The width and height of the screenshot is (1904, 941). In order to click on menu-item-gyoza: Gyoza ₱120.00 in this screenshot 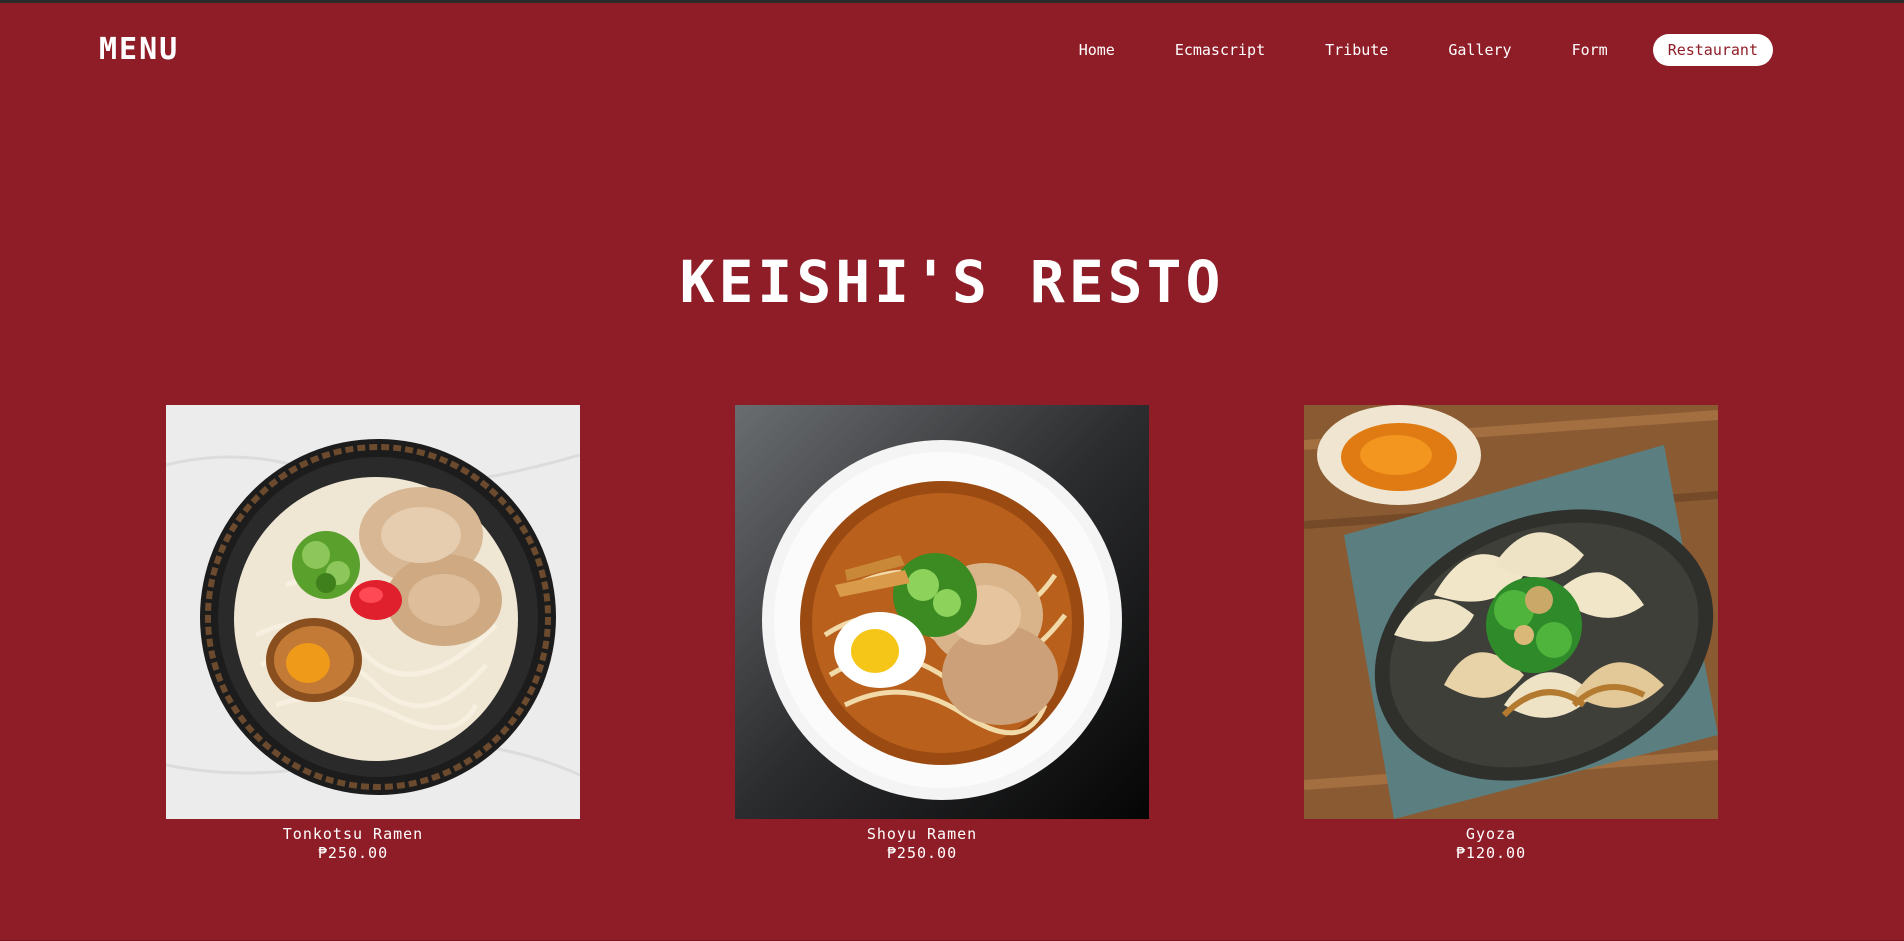, I will do `click(1511, 634)`.